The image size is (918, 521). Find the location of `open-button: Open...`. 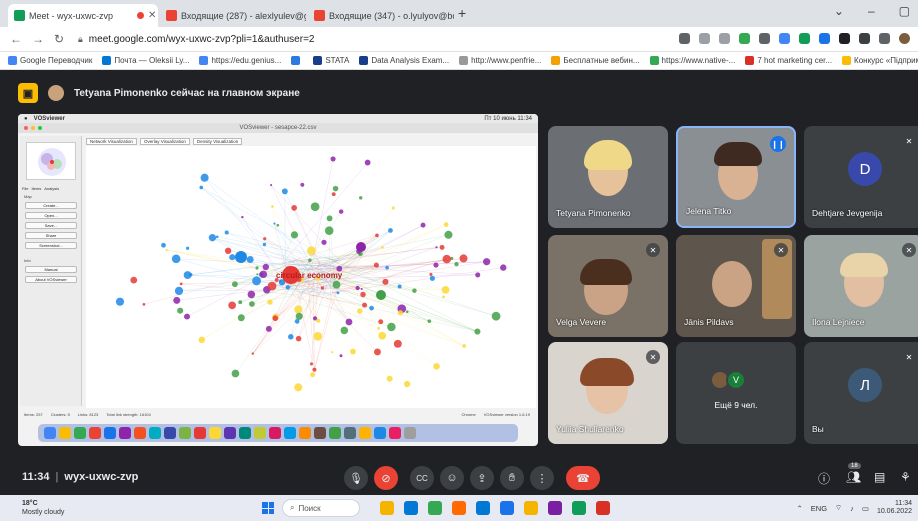

open-button: Open... is located at coordinates (51, 215).